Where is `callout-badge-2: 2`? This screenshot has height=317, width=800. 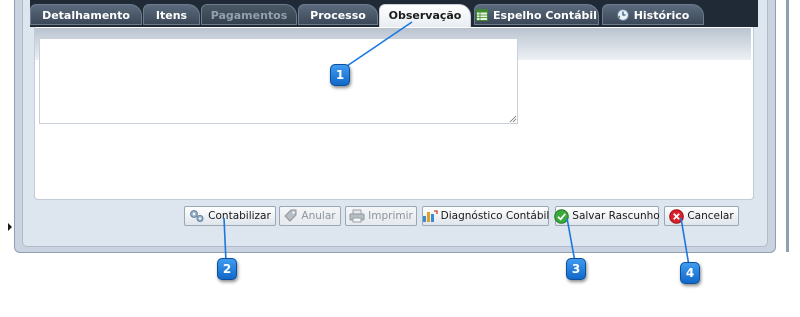
callout-badge-2: 2 is located at coordinates (227, 269).